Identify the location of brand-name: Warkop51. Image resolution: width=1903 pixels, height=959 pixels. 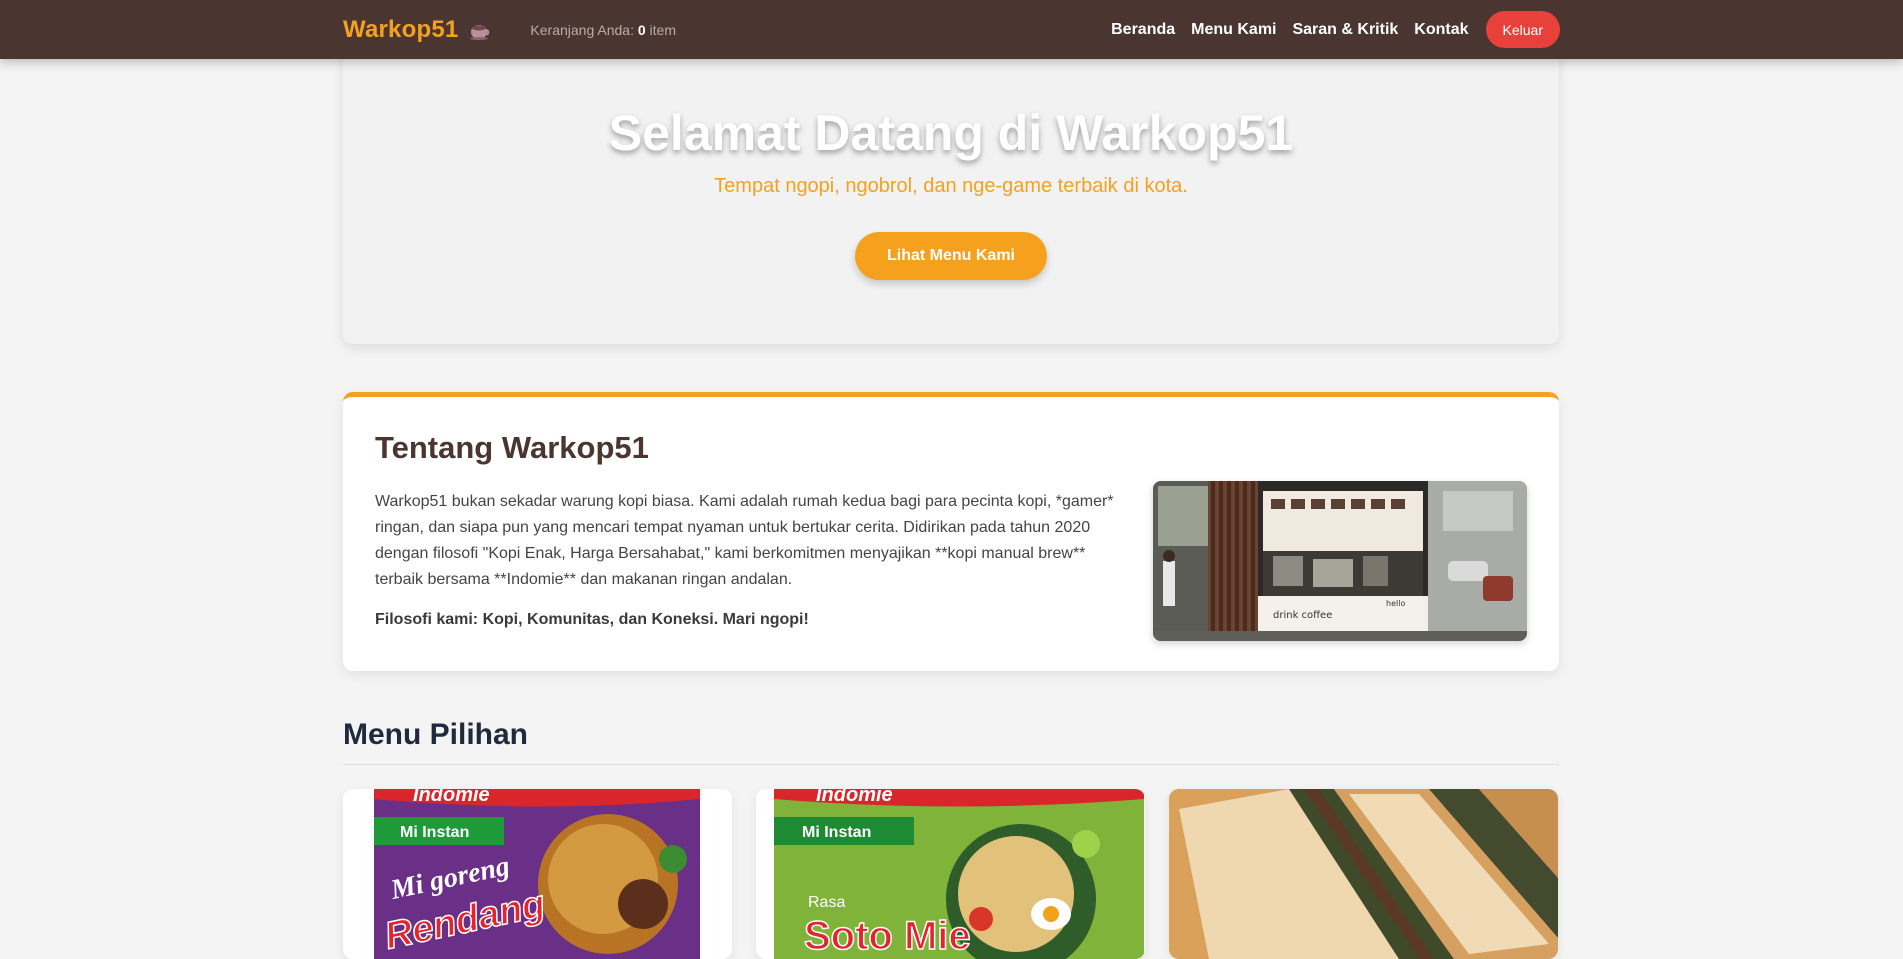
(400, 30).